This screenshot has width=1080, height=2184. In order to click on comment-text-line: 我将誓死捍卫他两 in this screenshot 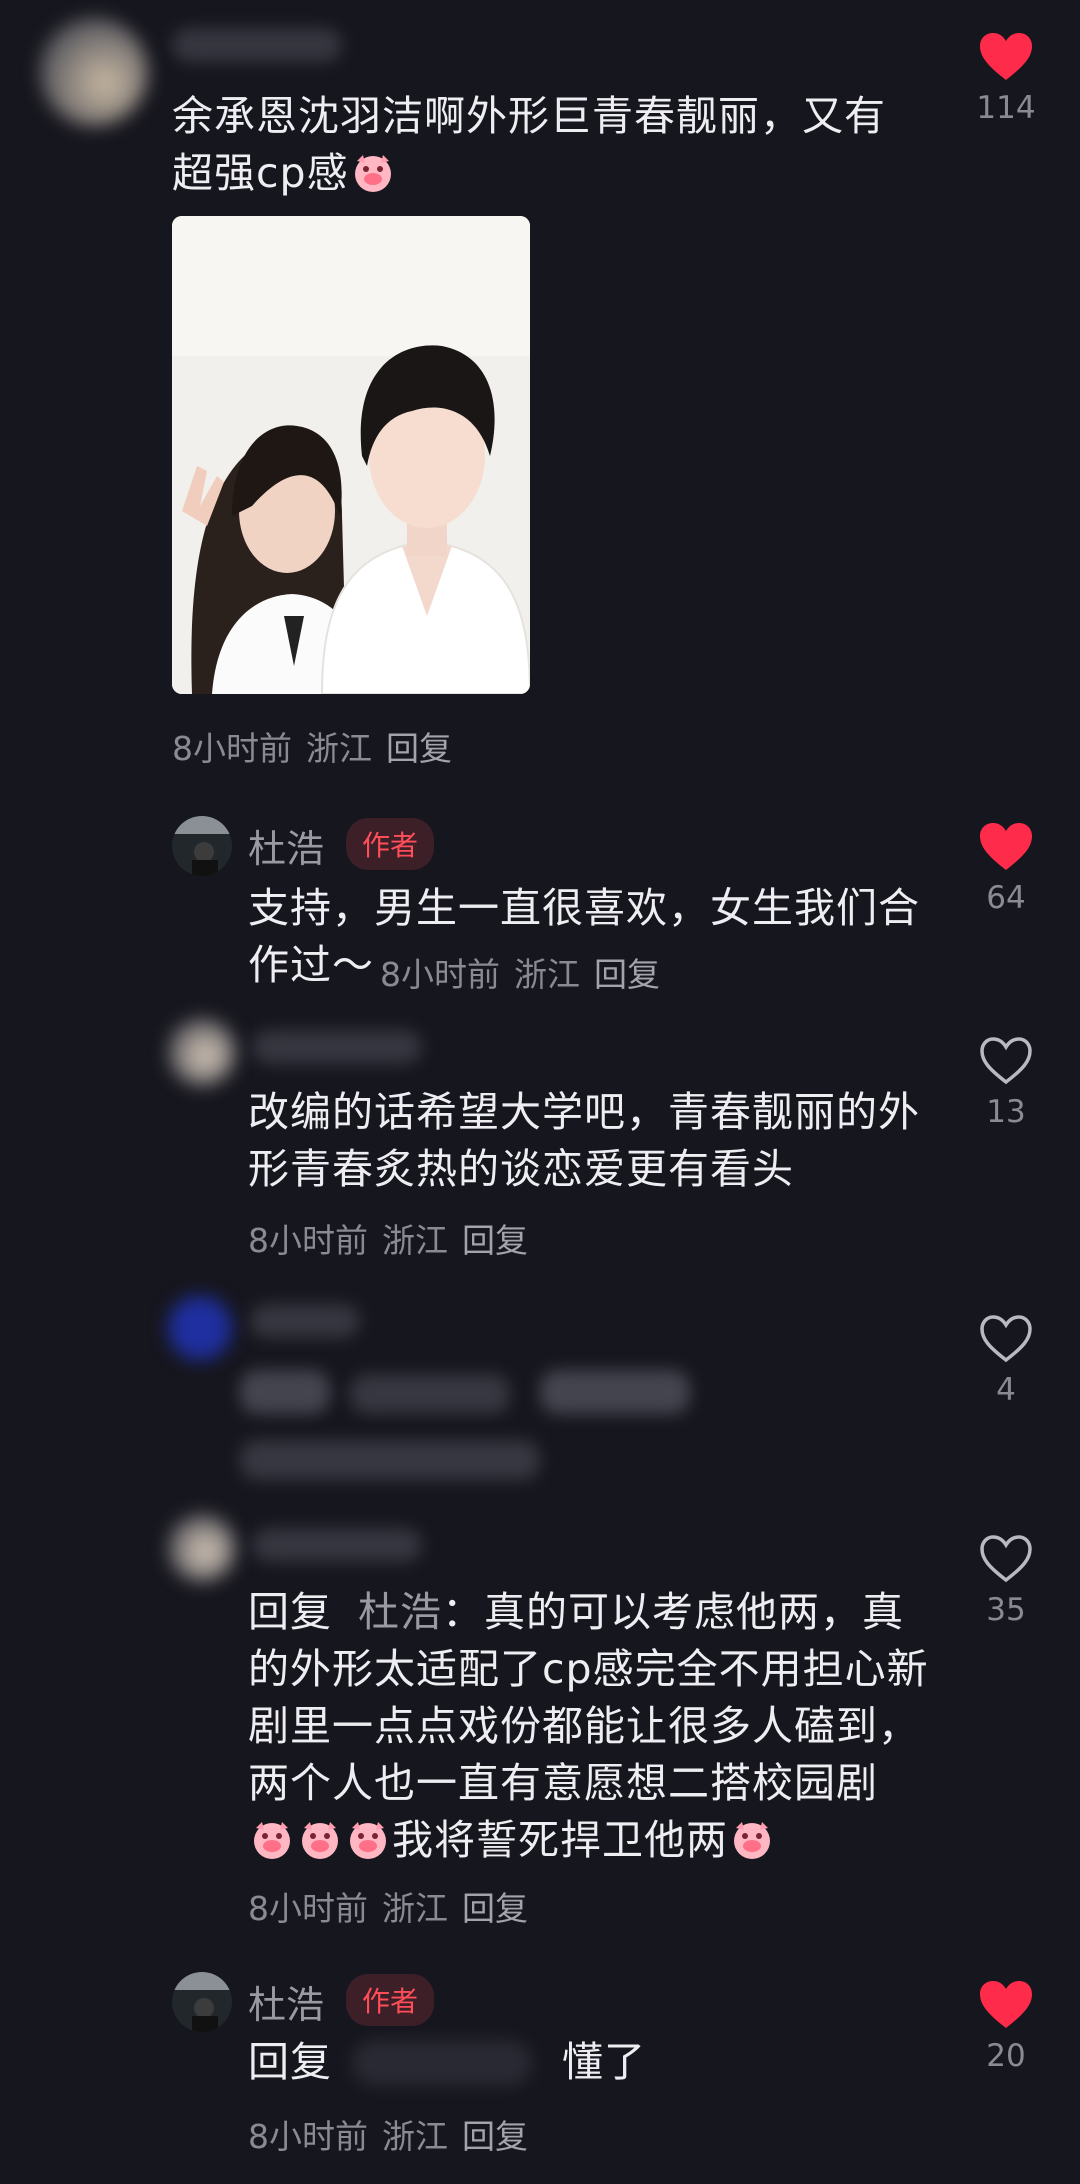, I will do `click(512, 1840)`.